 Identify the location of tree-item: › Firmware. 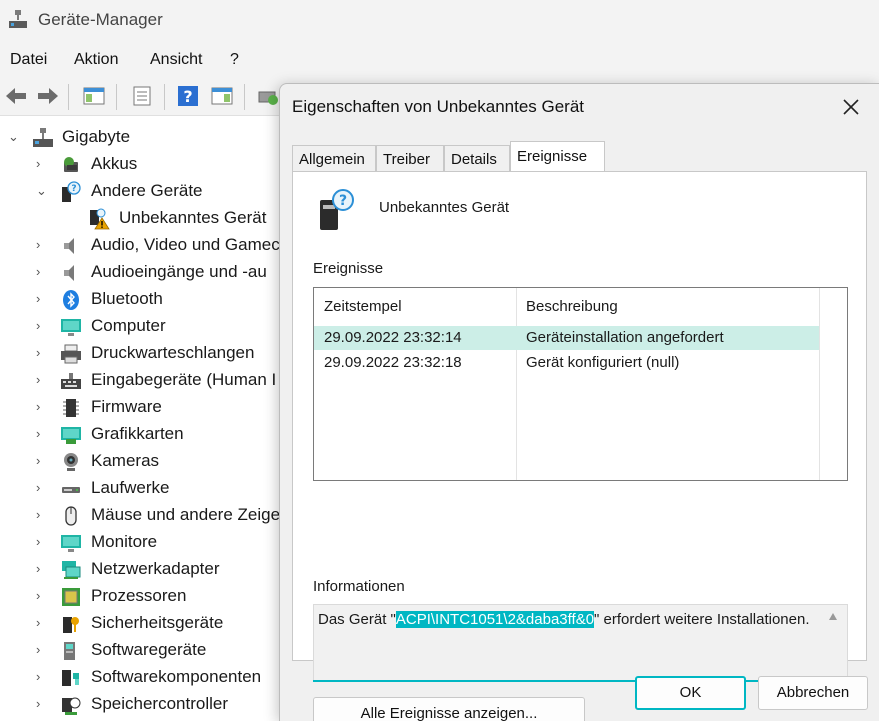
(145, 407).